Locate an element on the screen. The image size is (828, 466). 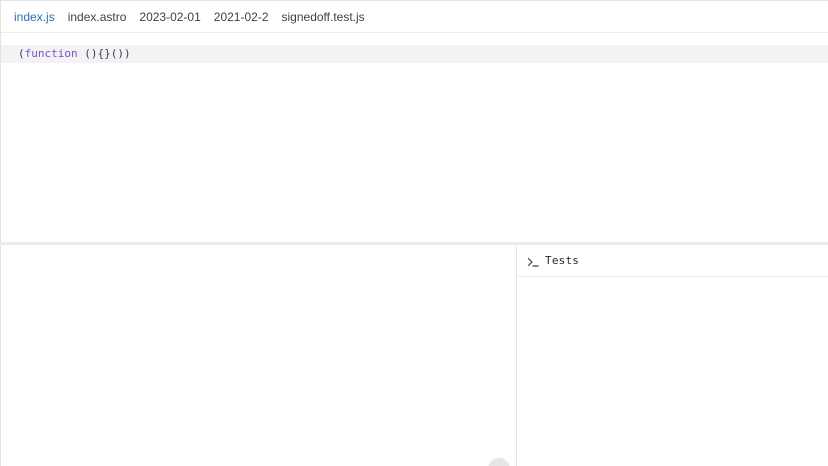
tab-index-js: index.js is located at coordinates (34, 17).